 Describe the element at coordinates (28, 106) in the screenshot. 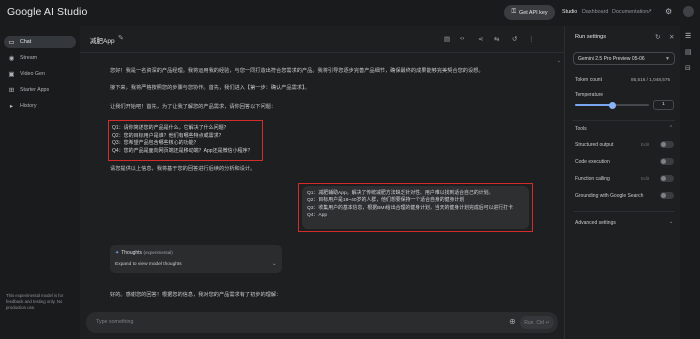

I see `sidebar-item-label: History` at that location.